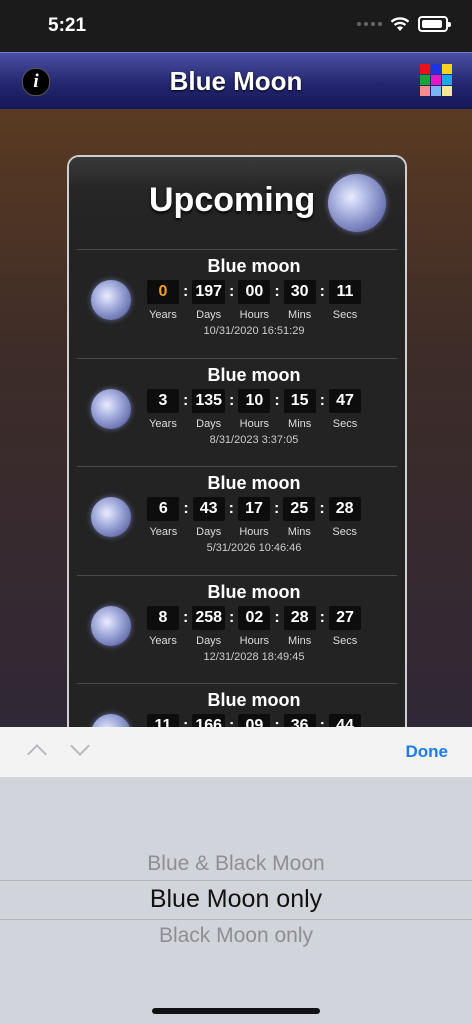 The image size is (472, 1024). What do you see at coordinates (232, 200) in the screenshot?
I see `card-title: Upcoming` at bounding box center [232, 200].